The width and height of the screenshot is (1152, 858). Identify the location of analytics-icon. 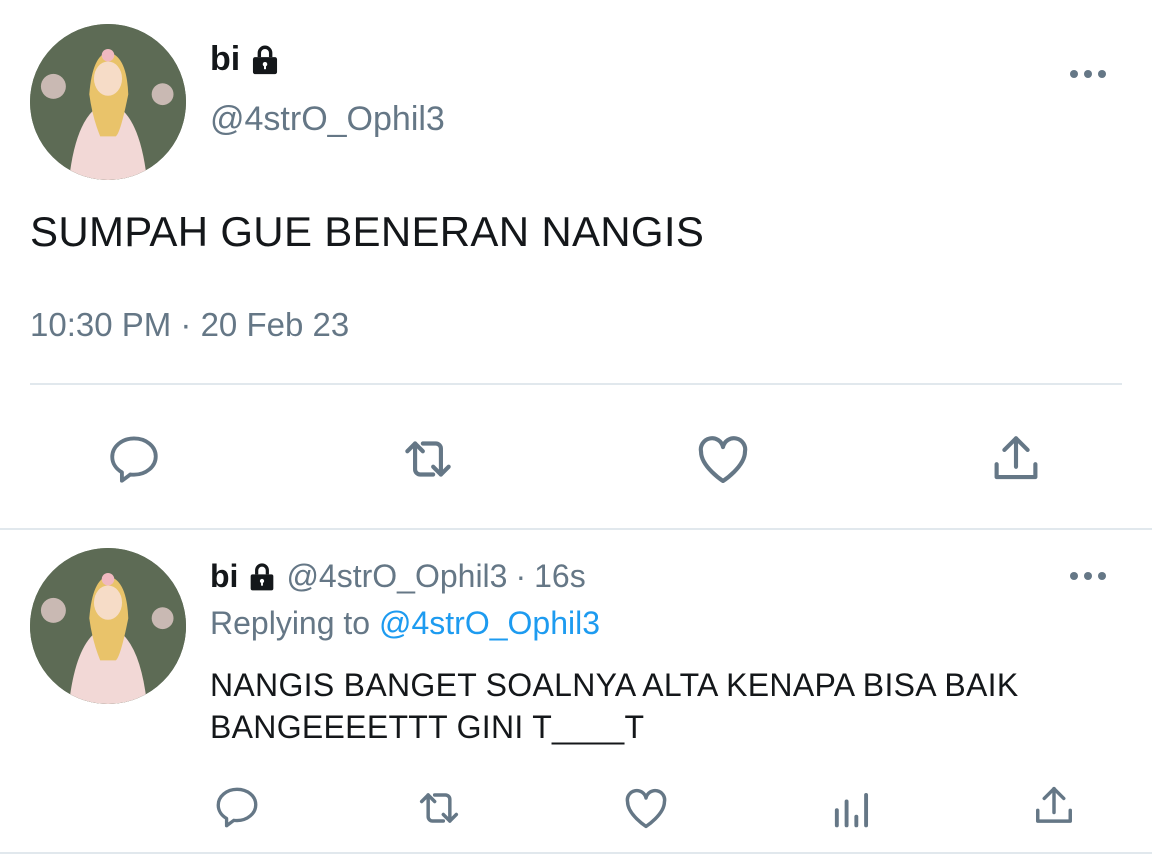
(852, 808).